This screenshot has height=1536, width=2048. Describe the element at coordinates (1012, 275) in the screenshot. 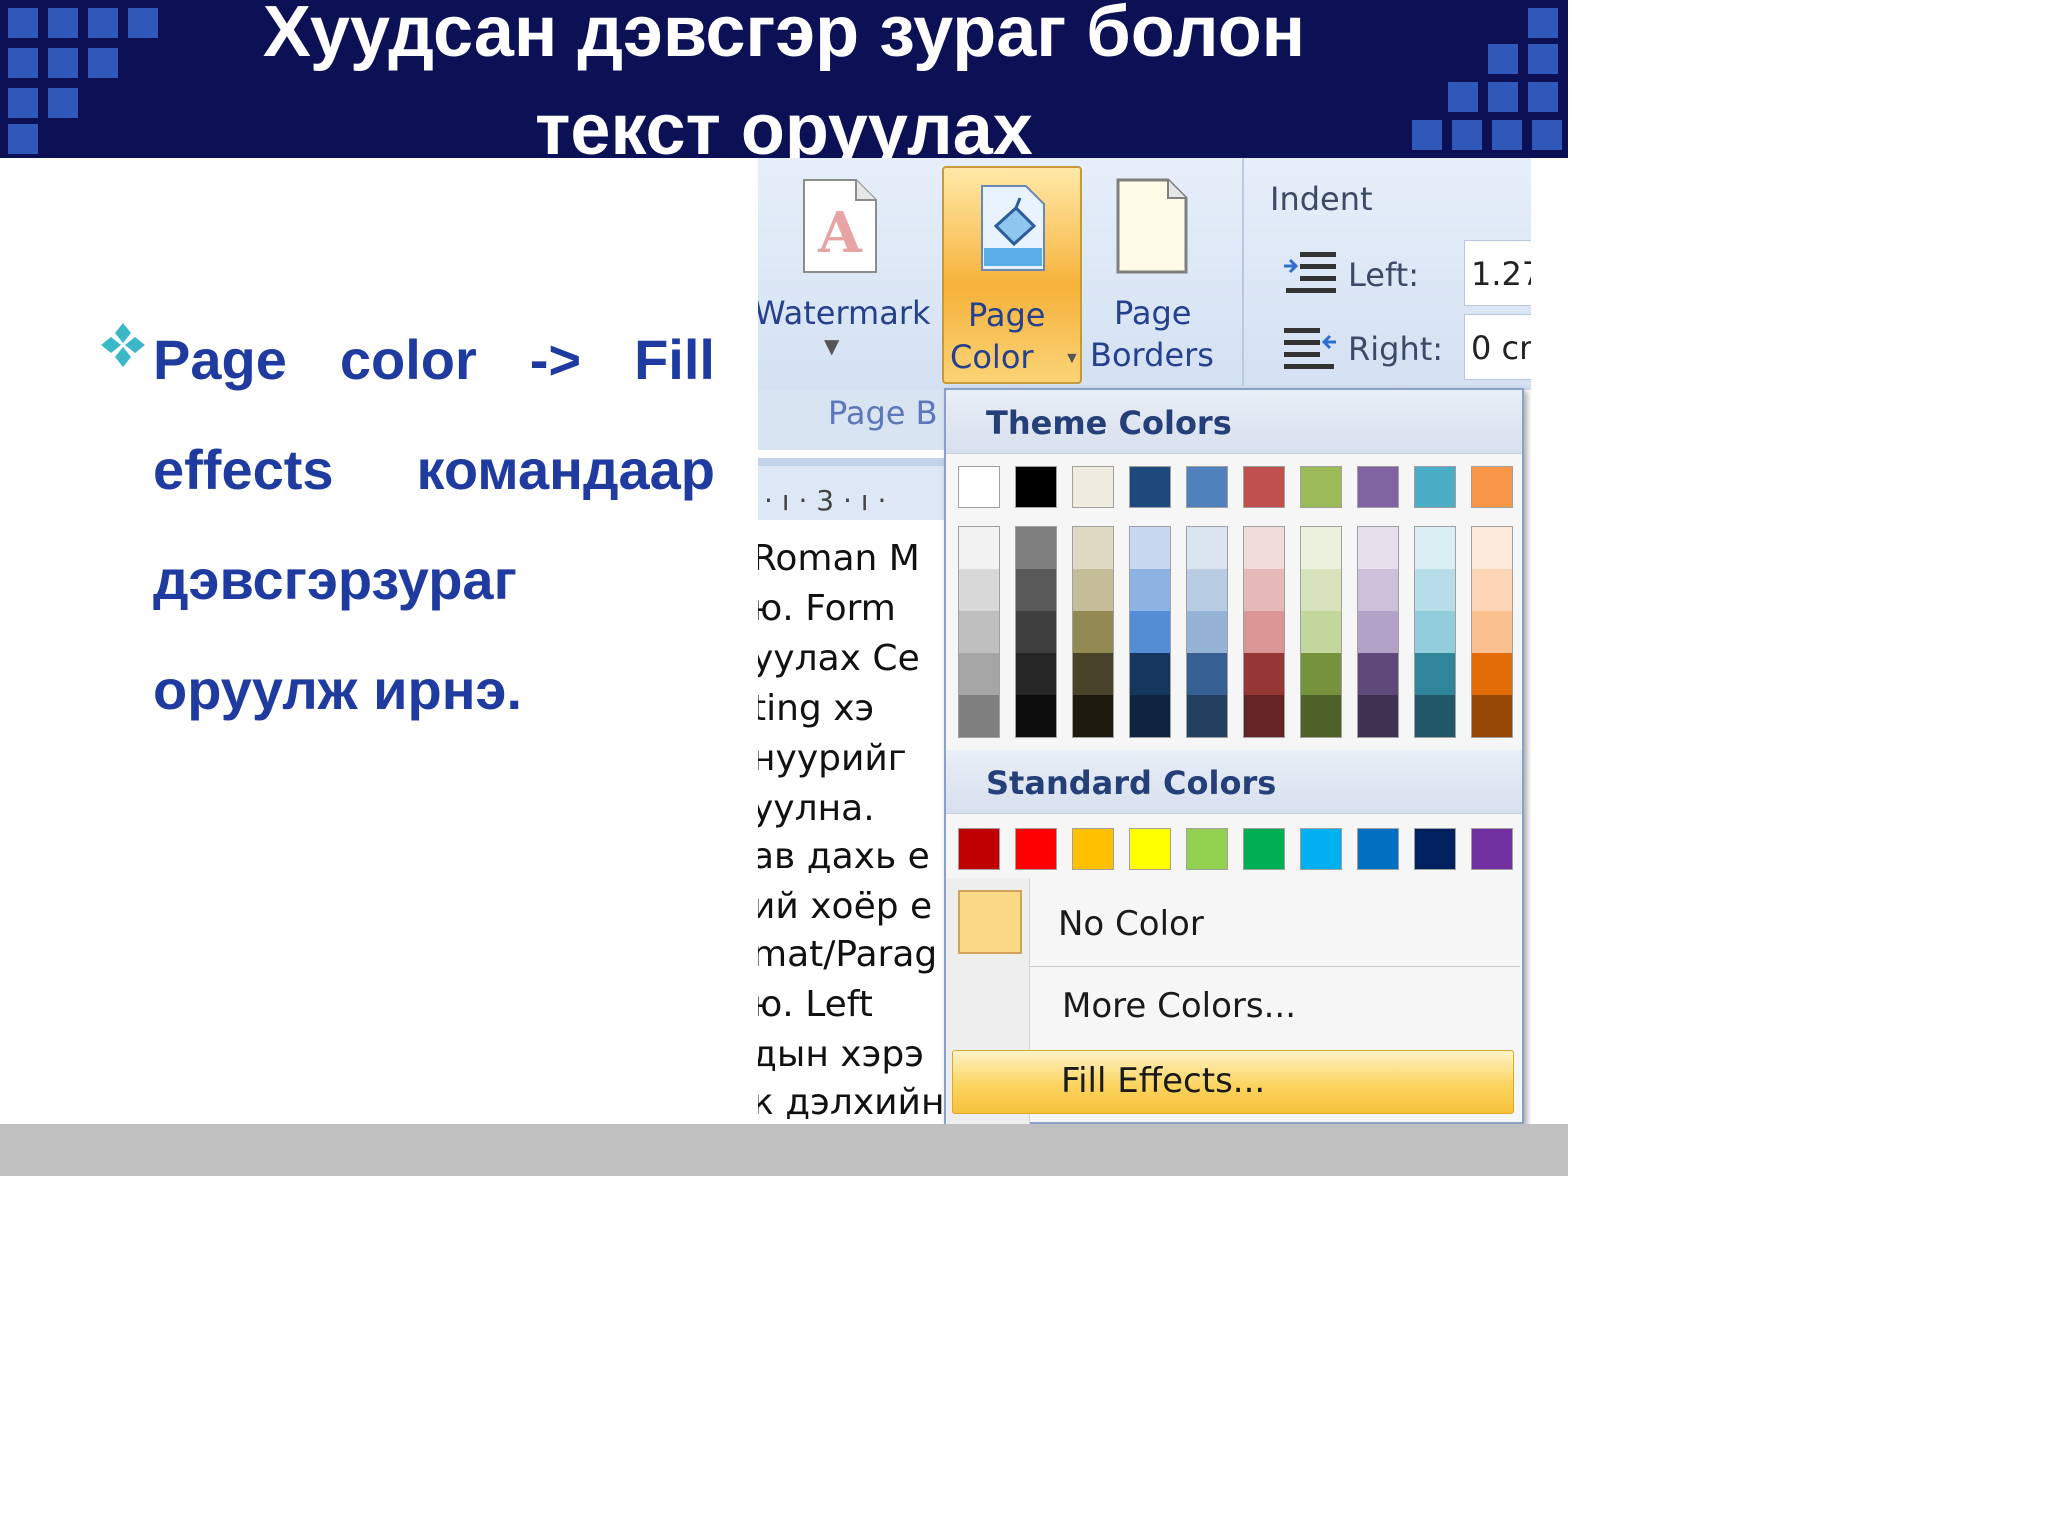

I see `page-color-button: Page Color ▼` at that location.